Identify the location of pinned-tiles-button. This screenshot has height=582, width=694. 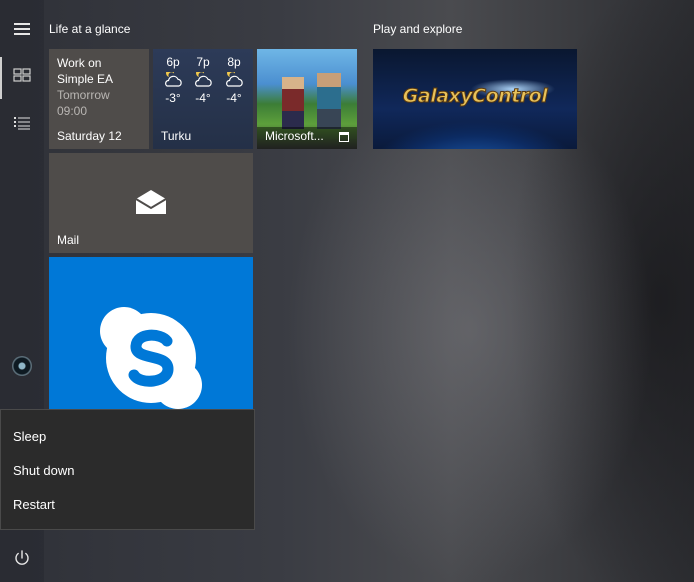
(22, 77).